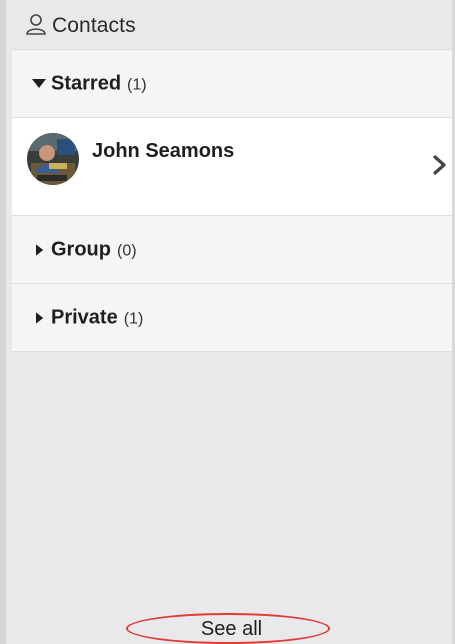 The height and width of the screenshot is (644, 455). I want to click on contact-row: John Seamons, so click(233, 167).